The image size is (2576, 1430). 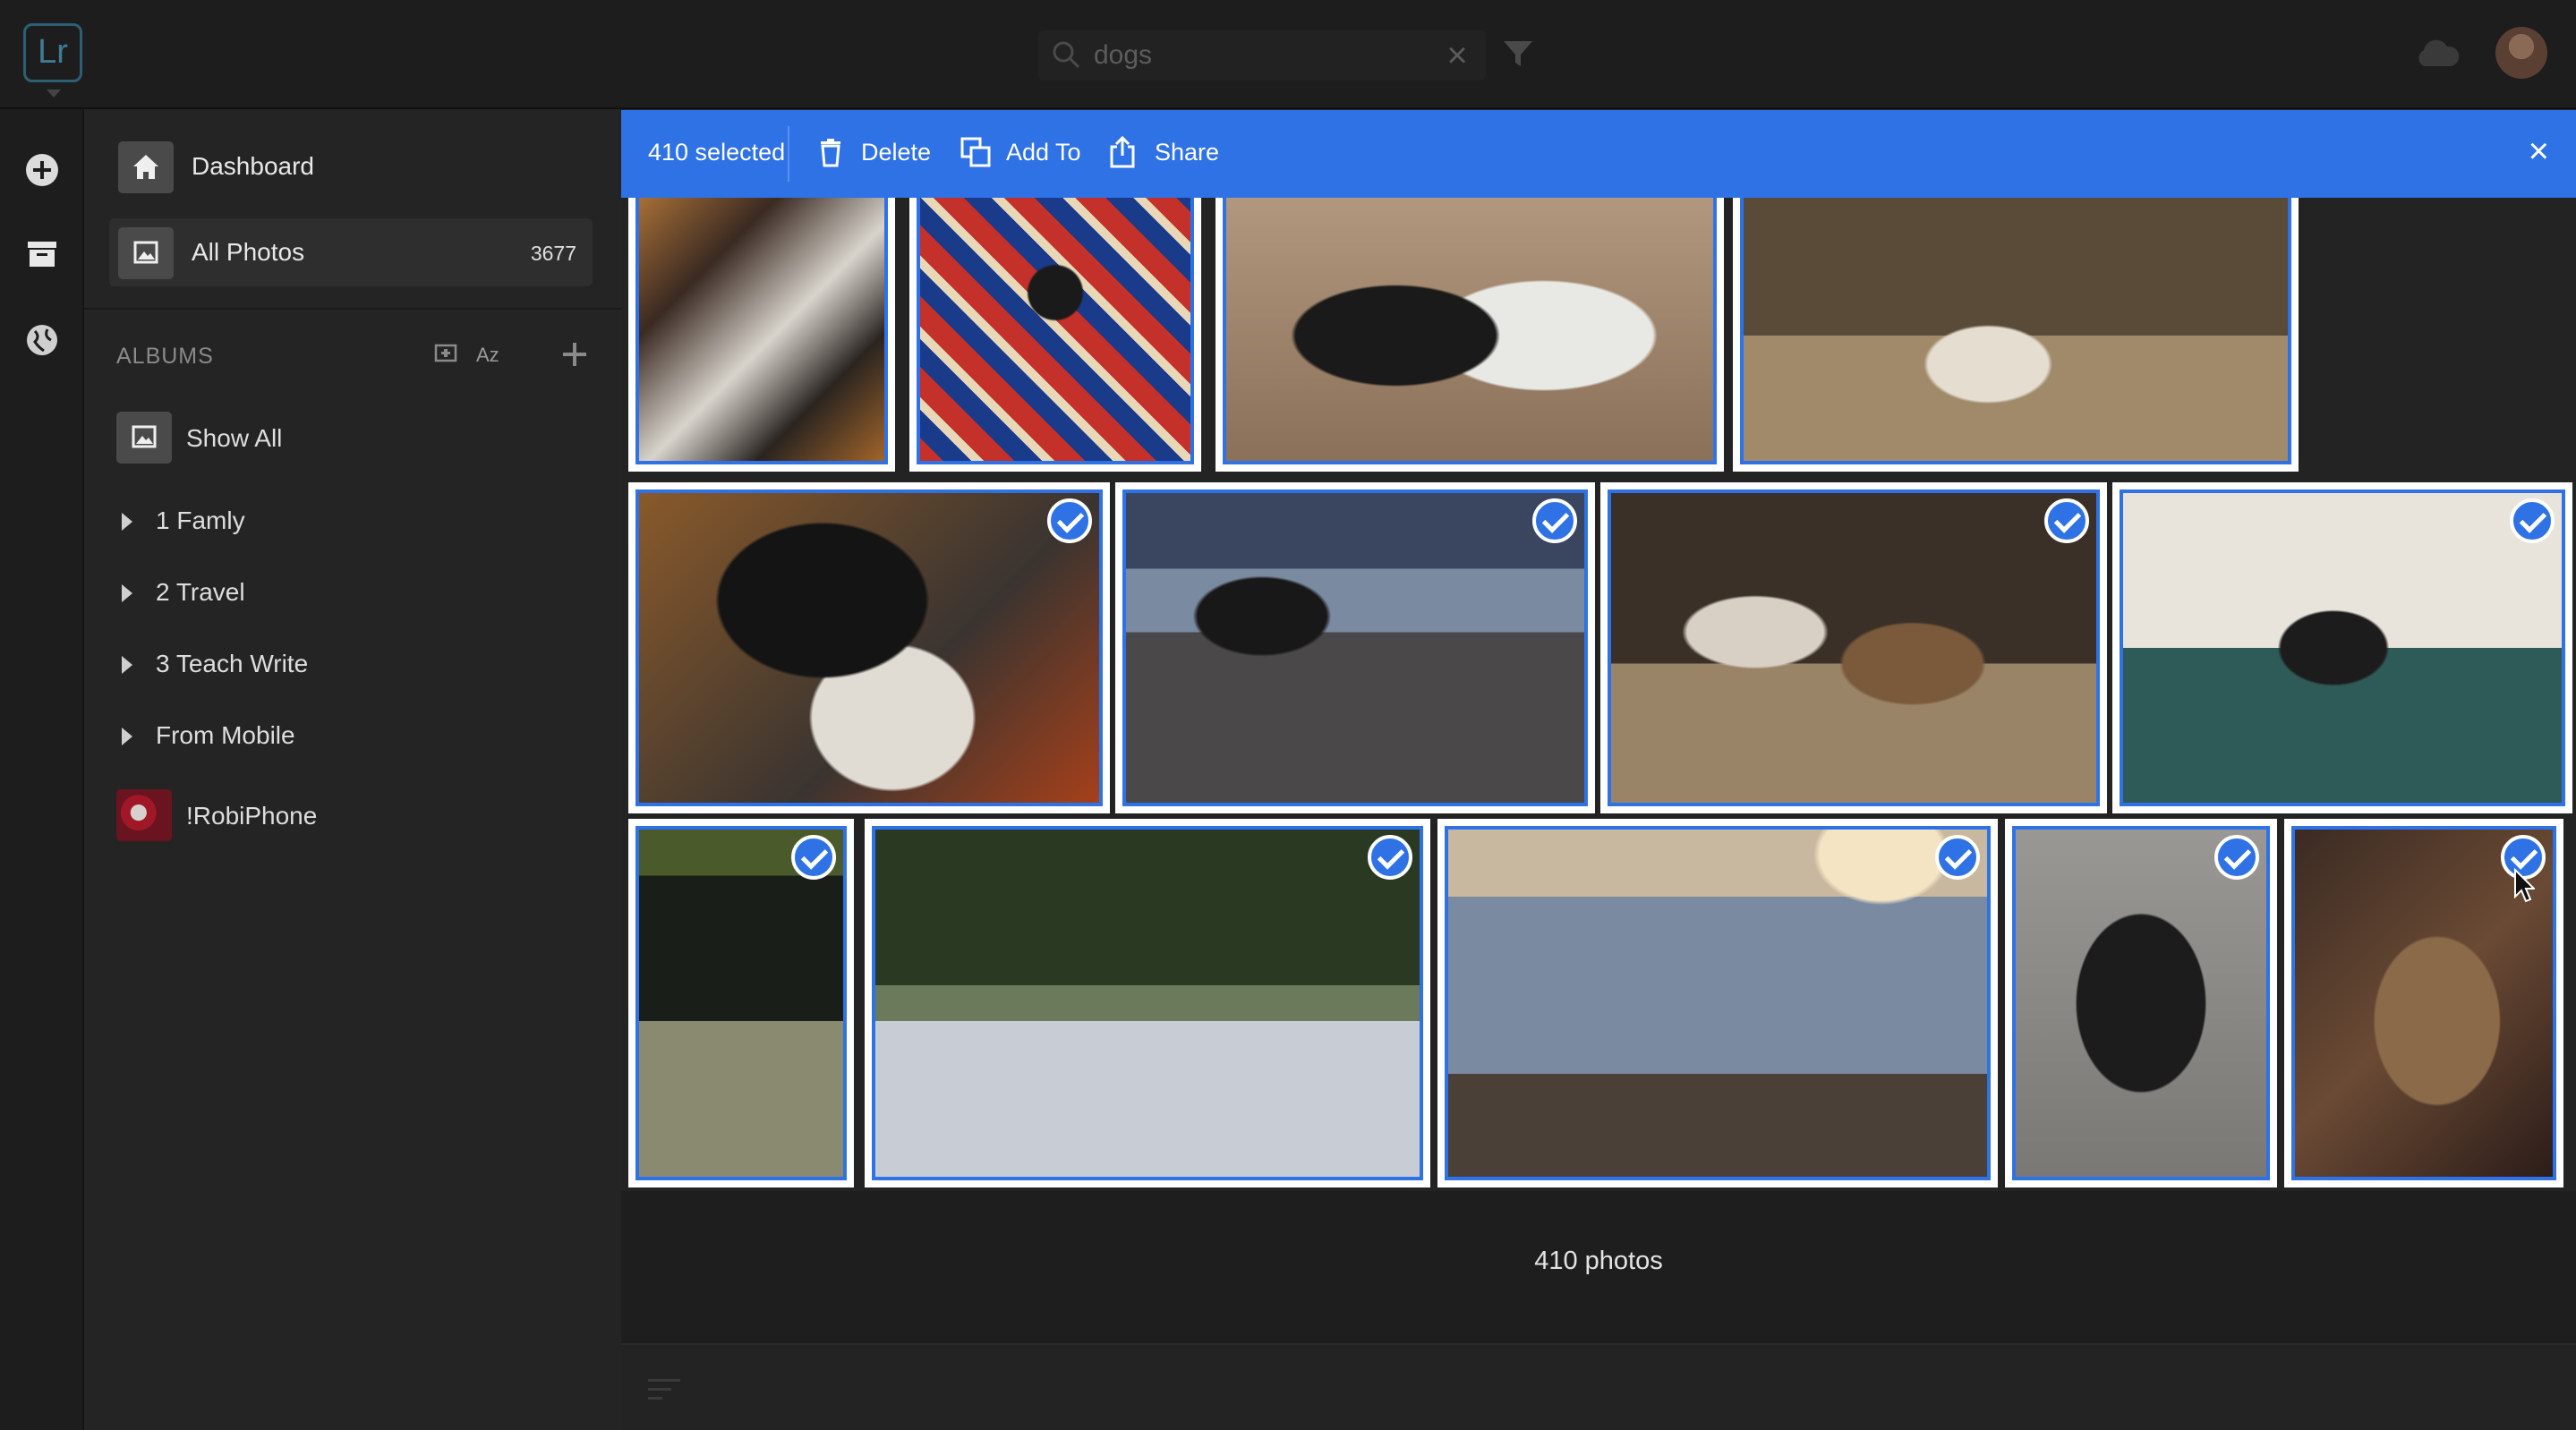 I want to click on album-robiphone: !RobiPhone, so click(x=358, y=816).